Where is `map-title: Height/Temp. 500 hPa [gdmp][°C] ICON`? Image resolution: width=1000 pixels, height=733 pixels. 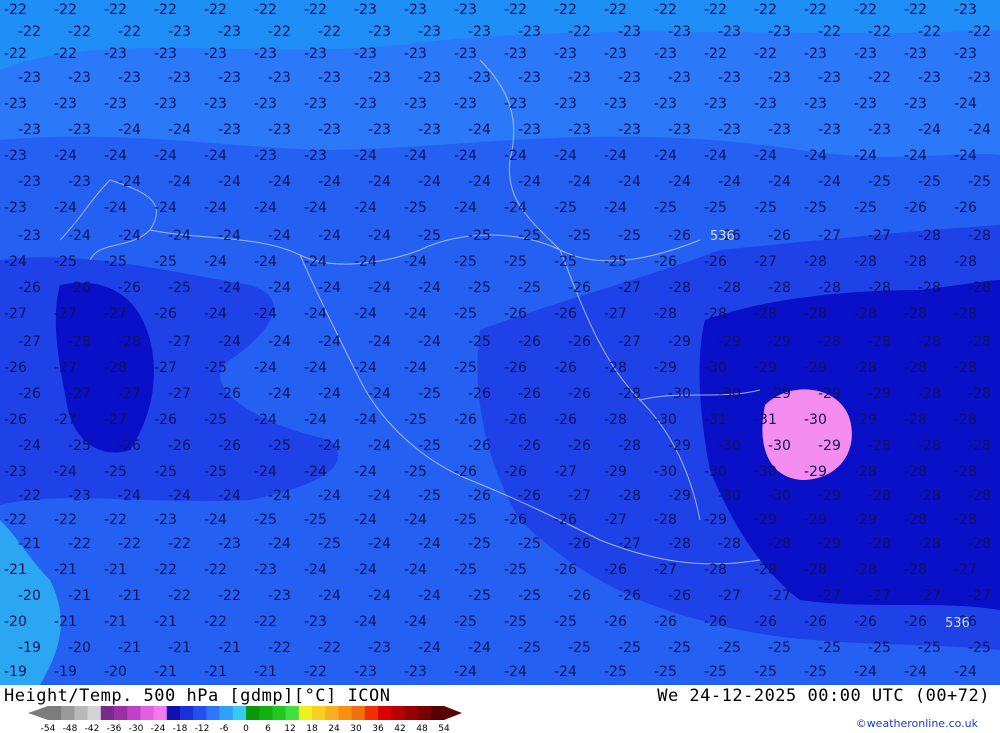 map-title: Height/Temp. 500 hPa [gdmp][°C] ICON is located at coordinates (197, 696).